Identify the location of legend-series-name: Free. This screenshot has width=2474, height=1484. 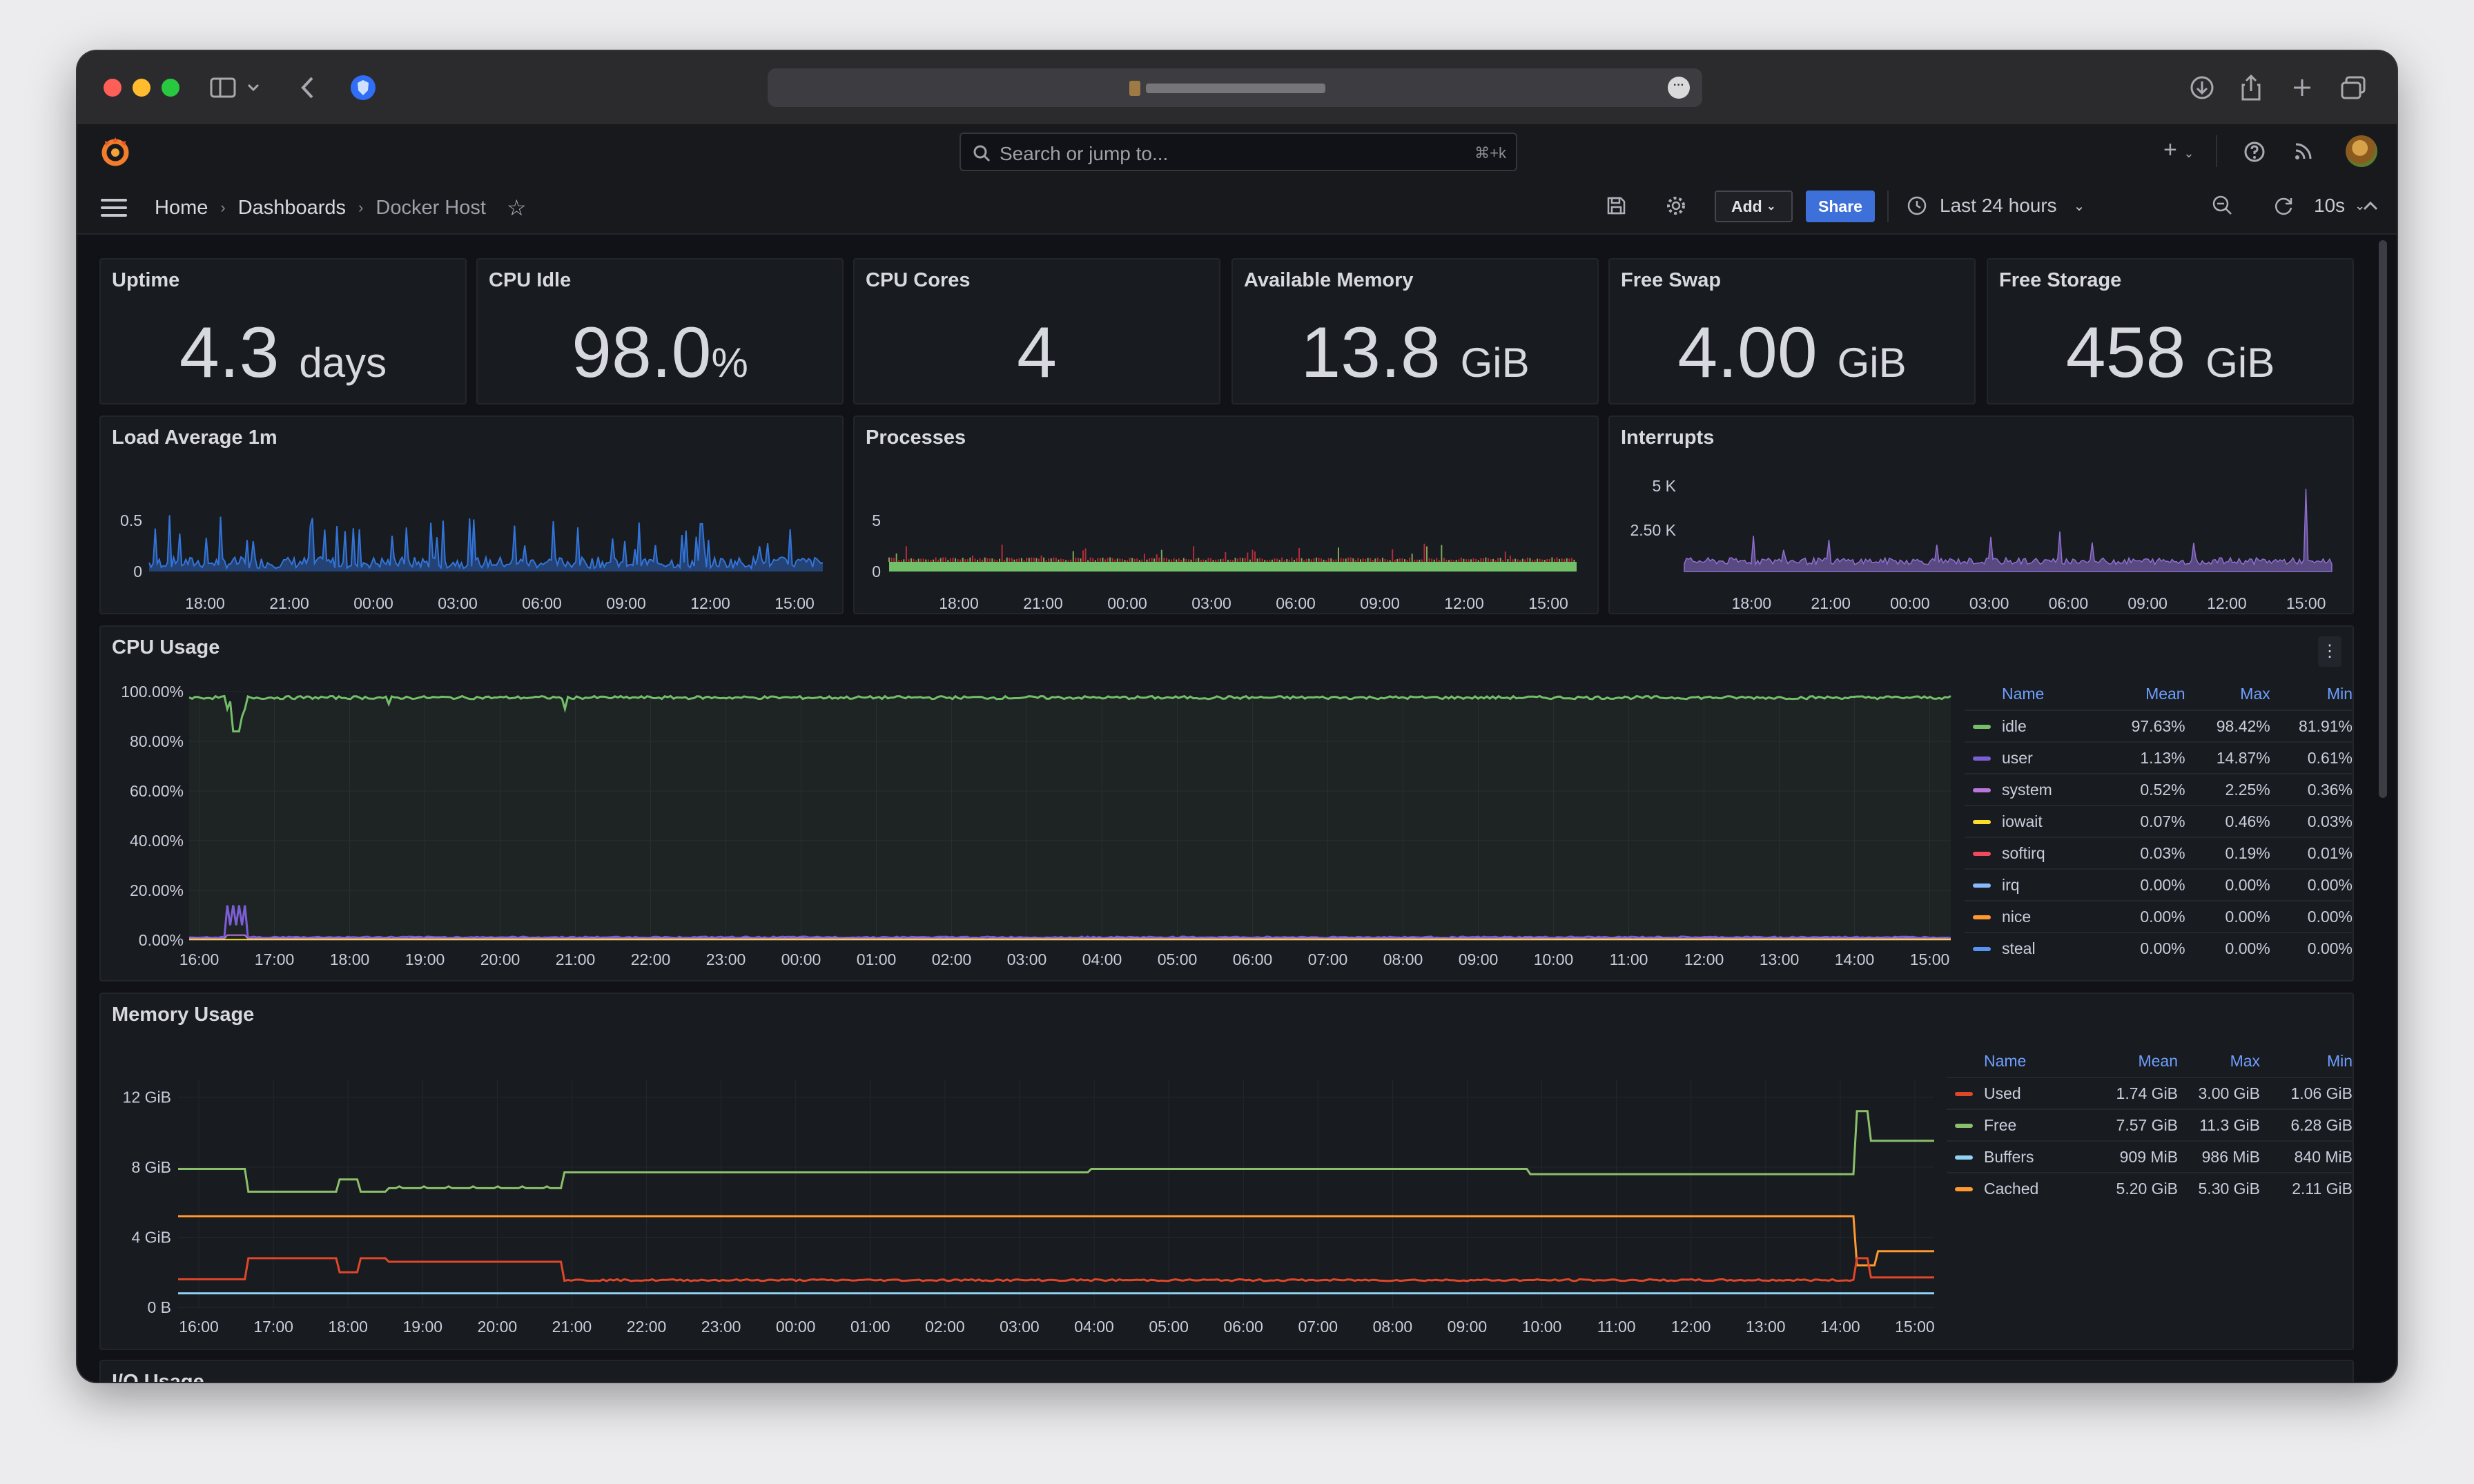
(2018, 1125).